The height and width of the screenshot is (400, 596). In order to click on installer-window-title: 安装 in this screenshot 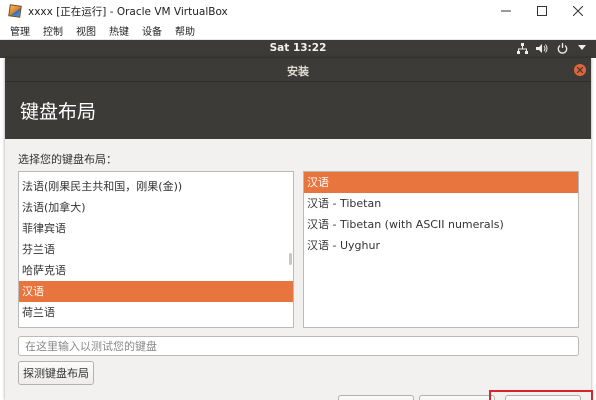, I will do `click(298, 71)`.